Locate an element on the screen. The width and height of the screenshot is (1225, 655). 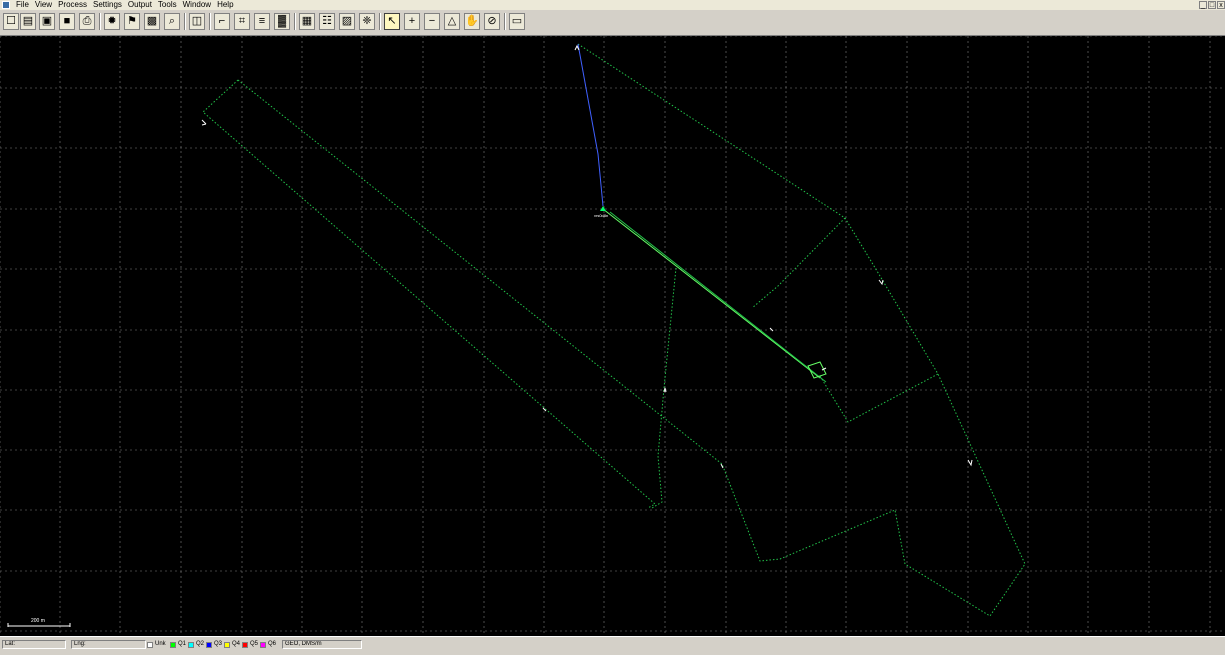
window-button: ▭ is located at coordinates (517, 21).